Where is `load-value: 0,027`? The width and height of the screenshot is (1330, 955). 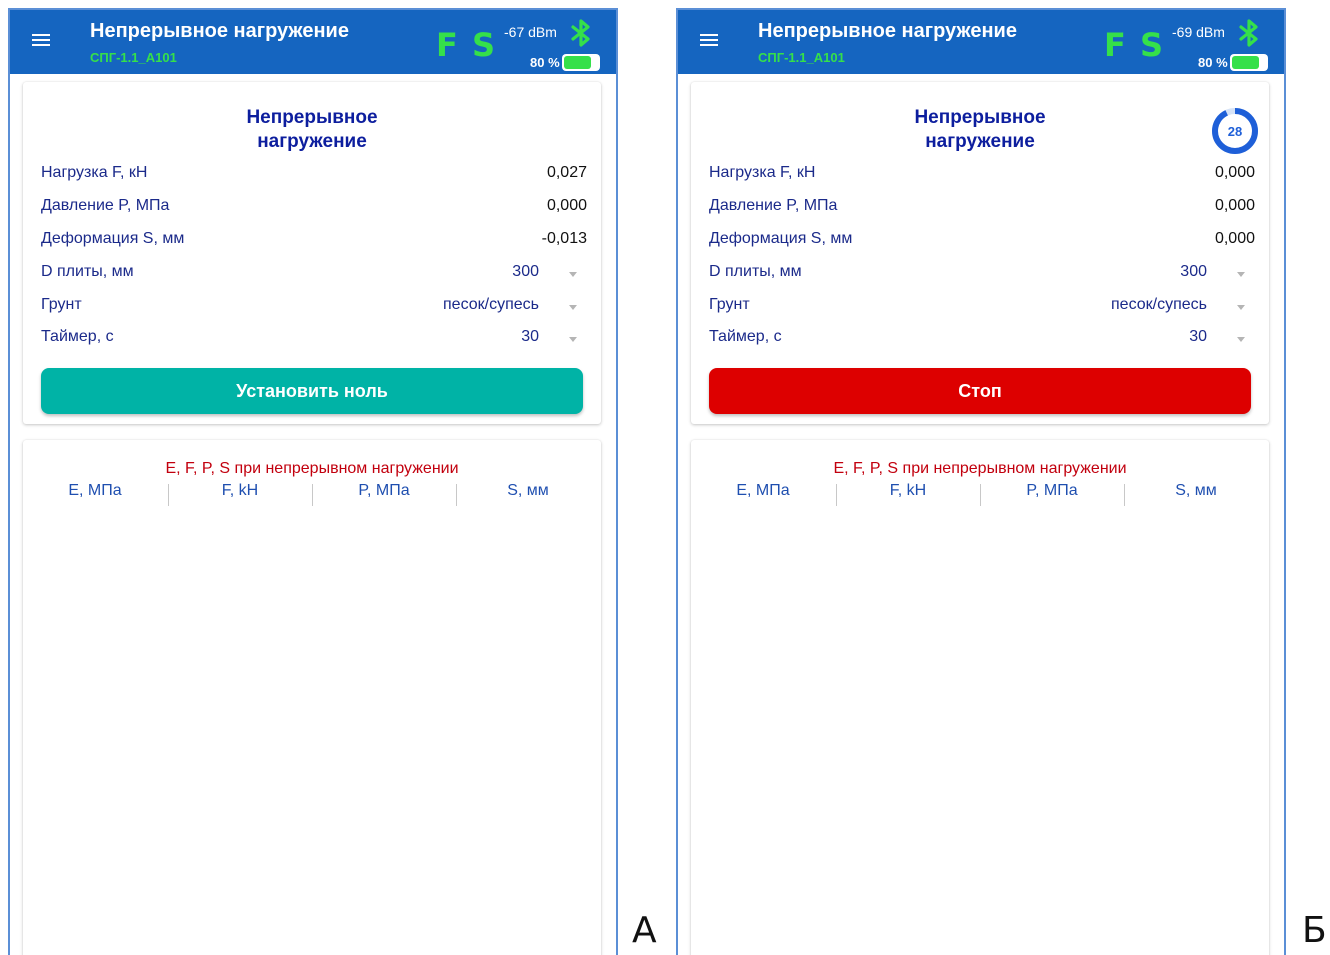 load-value: 0,027 is located at coordinates (566, 172).